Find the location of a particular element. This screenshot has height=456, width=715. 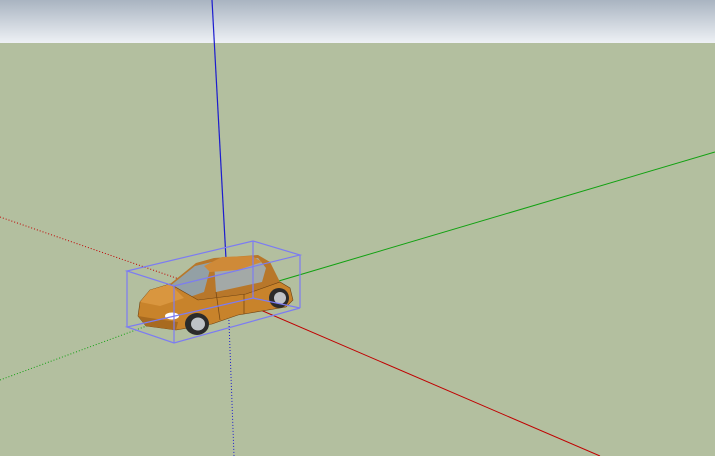

front-wheel is located at coordinates (197, 324).